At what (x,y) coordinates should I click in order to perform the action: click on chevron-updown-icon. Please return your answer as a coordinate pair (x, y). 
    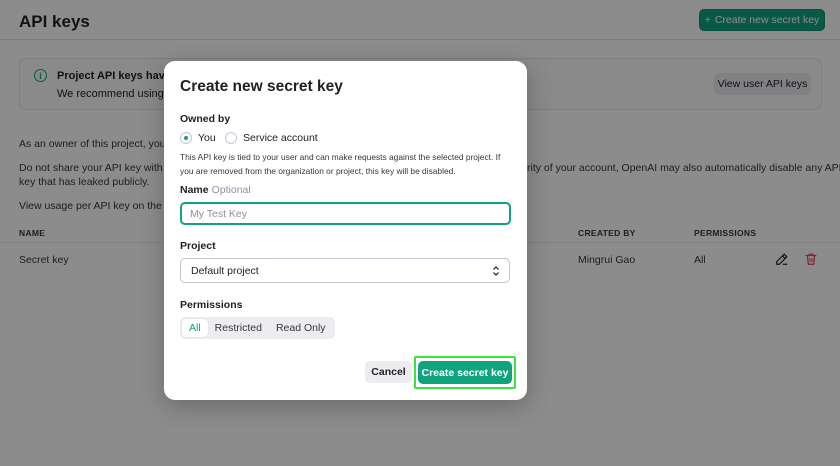
    Looking at the image, I should click on (496, 271).